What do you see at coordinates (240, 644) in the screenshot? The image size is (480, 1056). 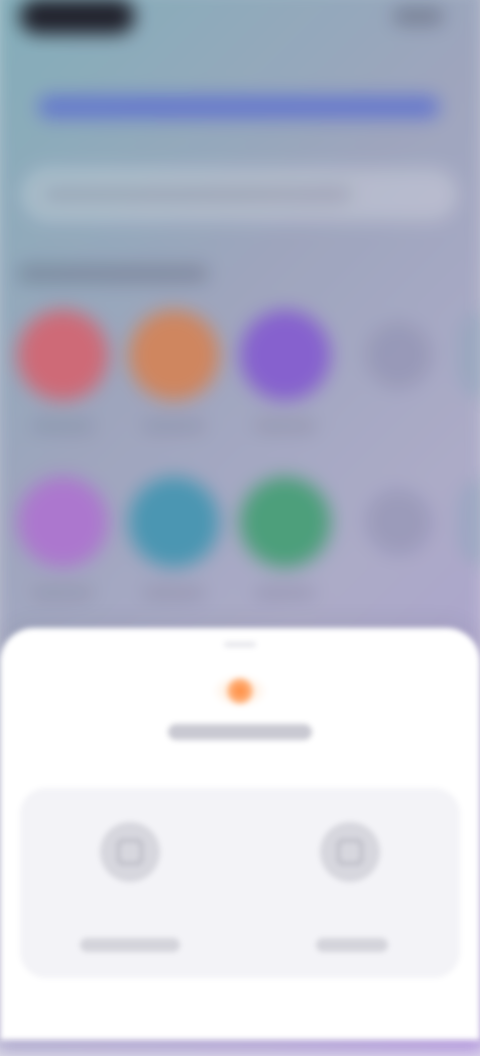 I see `sheet-grabber` at bounding box center [240, 644].